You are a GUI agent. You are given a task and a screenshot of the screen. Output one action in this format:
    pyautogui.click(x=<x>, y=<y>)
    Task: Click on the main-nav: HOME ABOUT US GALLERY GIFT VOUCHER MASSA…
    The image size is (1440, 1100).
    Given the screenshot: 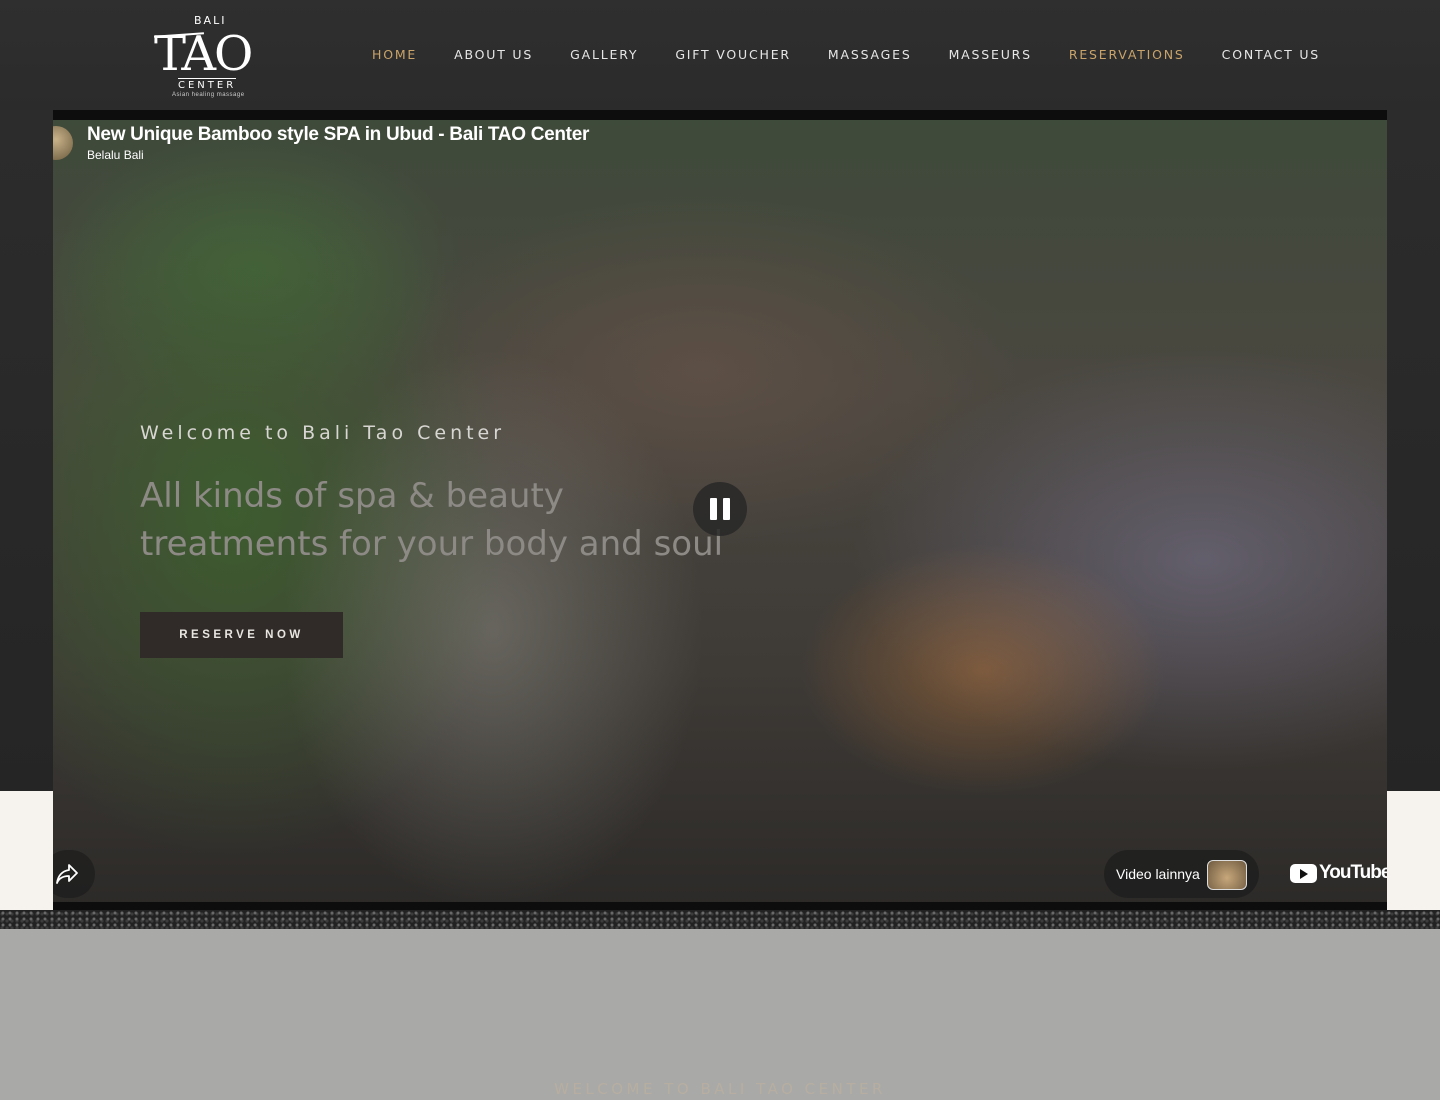 What is the action you would take?
    pyautogui.click(x=864, y=54)
    